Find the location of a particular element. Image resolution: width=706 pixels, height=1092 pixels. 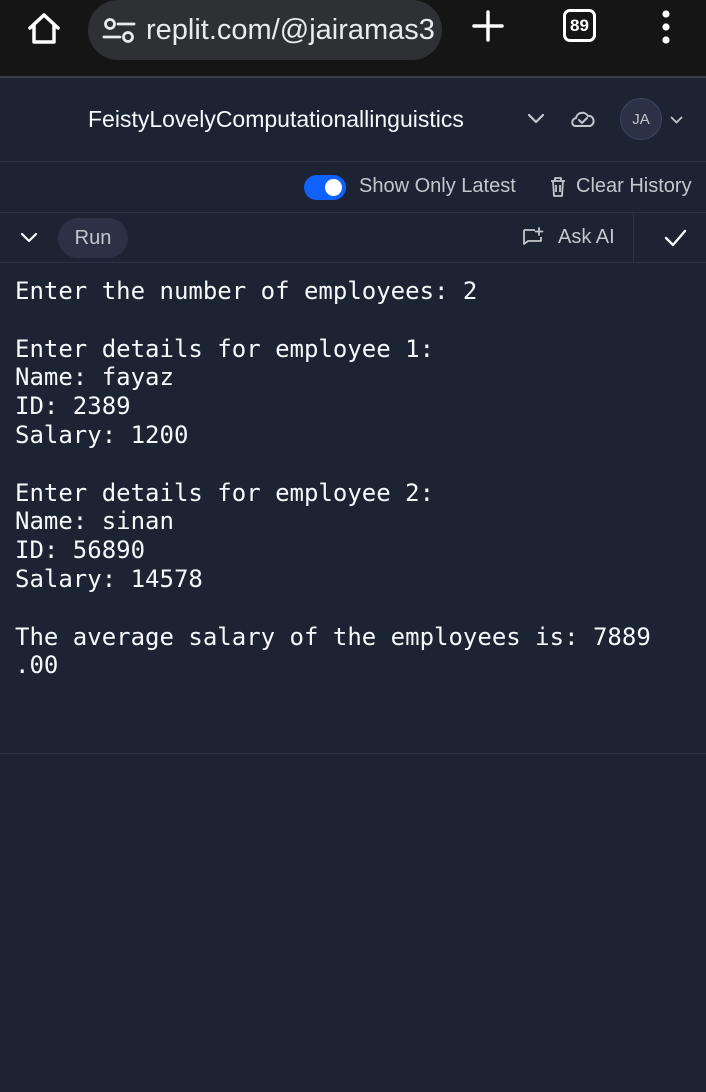

console-line: Enter details for employee 1: is located at coordinates (225, 348).